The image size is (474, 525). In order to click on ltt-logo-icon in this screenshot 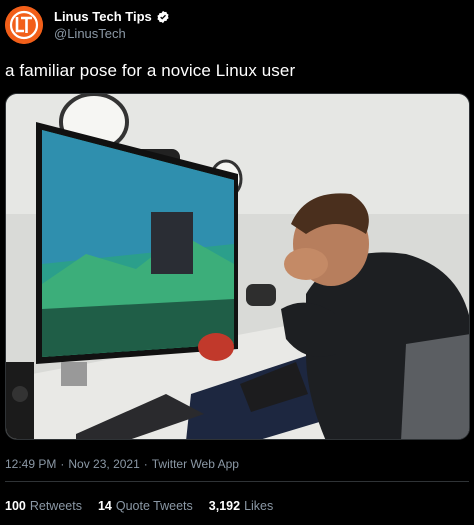, I will do `click(24, 25)`.